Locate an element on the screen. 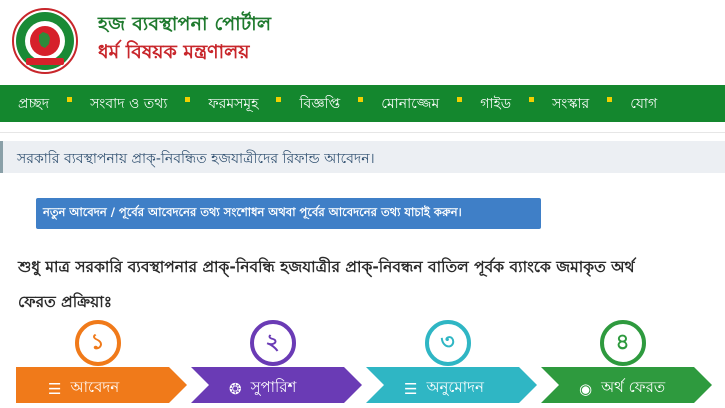 This screenshot has height=408, width=725. divider is located at coordinates (362, 132).